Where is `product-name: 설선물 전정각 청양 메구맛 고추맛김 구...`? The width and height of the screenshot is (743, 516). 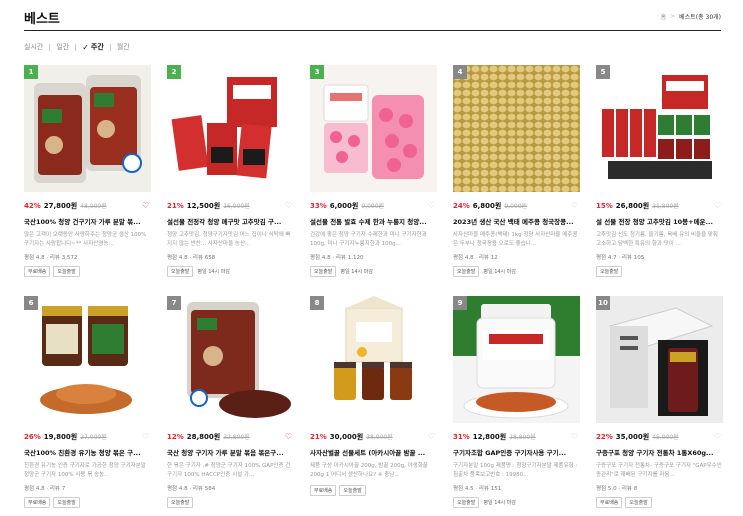 product-name: 설선물 전정각 청양 메구맛 고추맛김 구... is located at coordinates (230, 221).